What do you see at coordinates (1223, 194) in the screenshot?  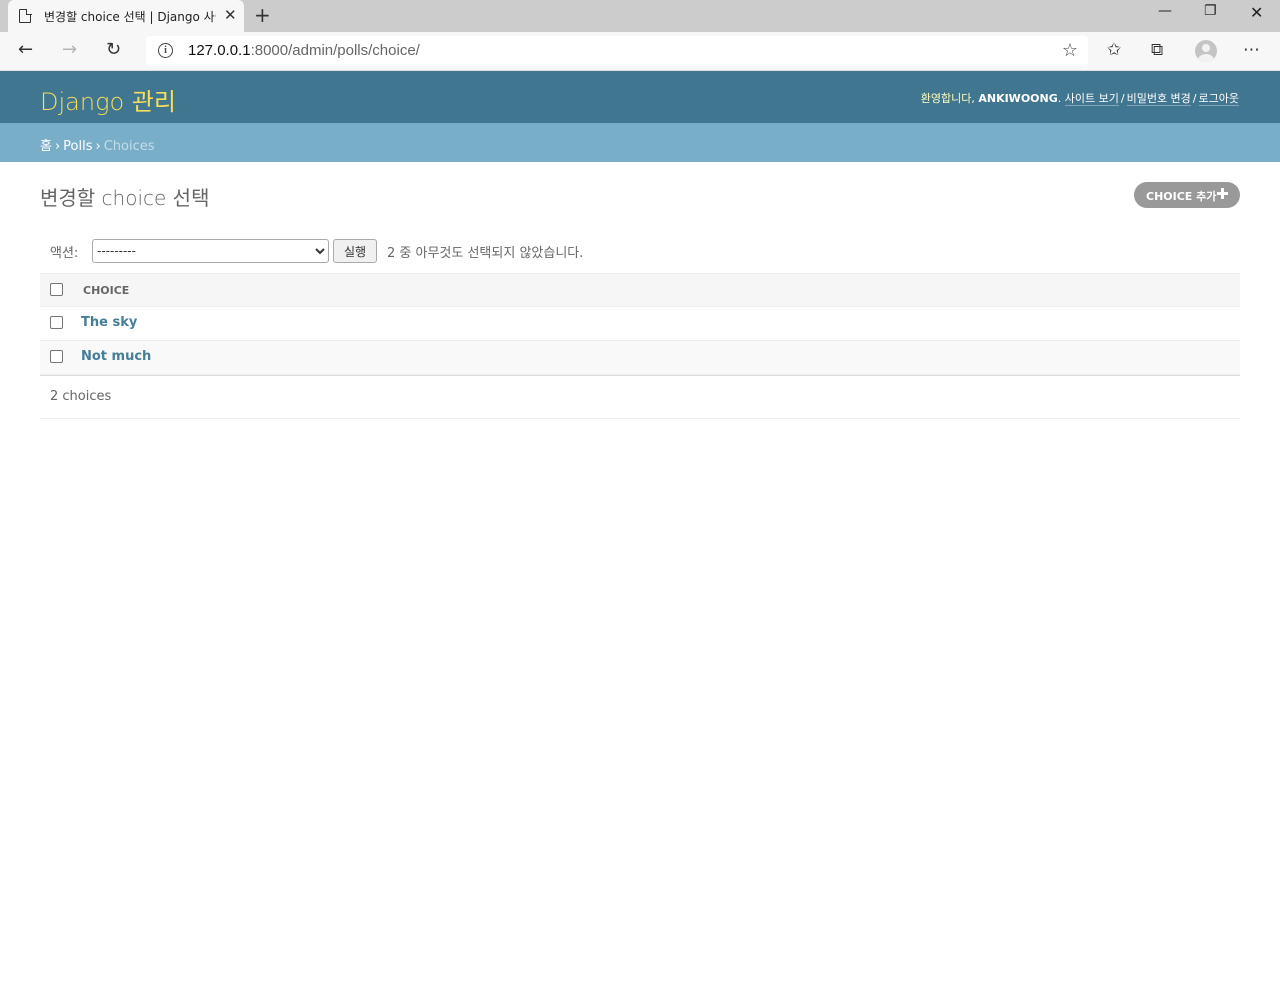 I see `plus-icon` at bounding box center [1223, 194].